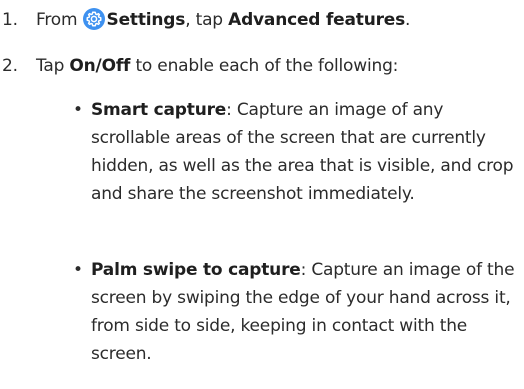 The width and height of the screenshot is (524, 389). What do you see at coordinates (93, 19) in the screenshot?
I see `settings-gear-icon` at bounding box center [93, 19].